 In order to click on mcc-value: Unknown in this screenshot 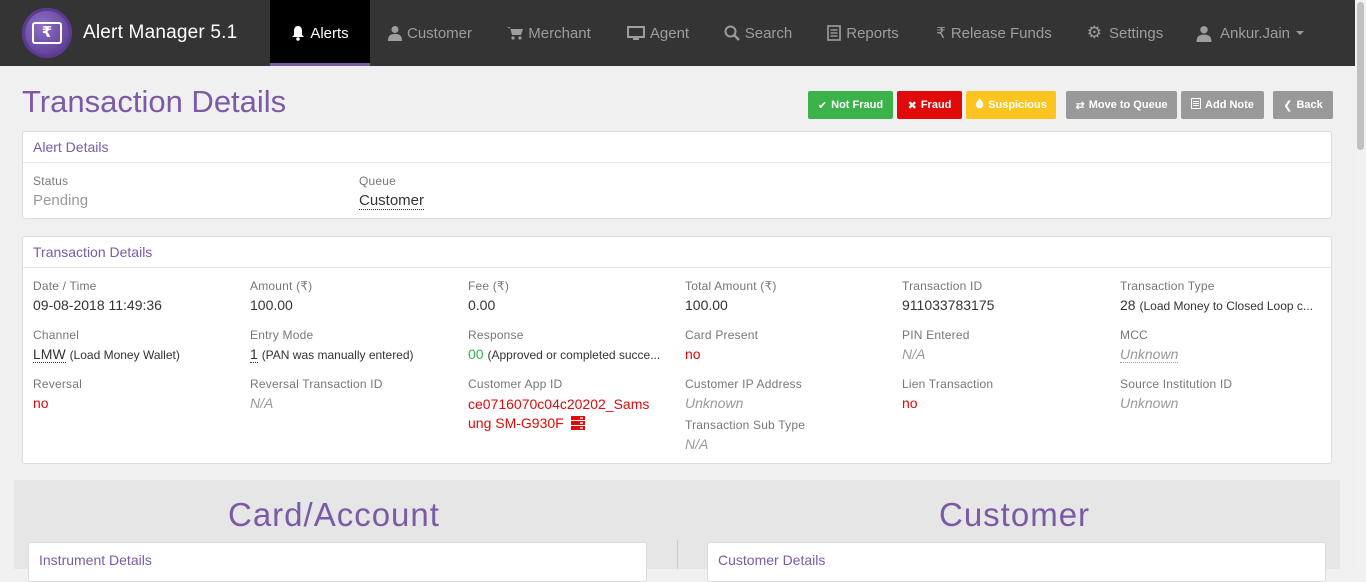, I will do `click(1149, 354)`.